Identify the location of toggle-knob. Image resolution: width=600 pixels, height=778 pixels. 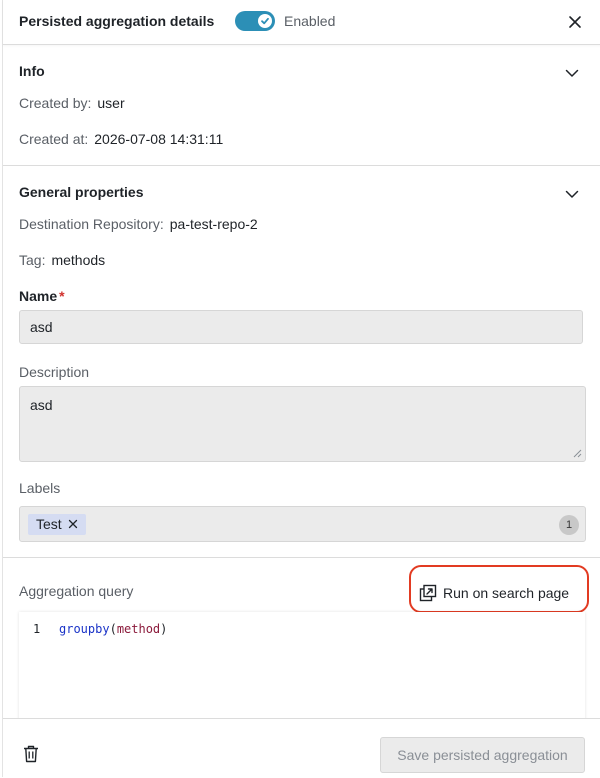
(265, 21).